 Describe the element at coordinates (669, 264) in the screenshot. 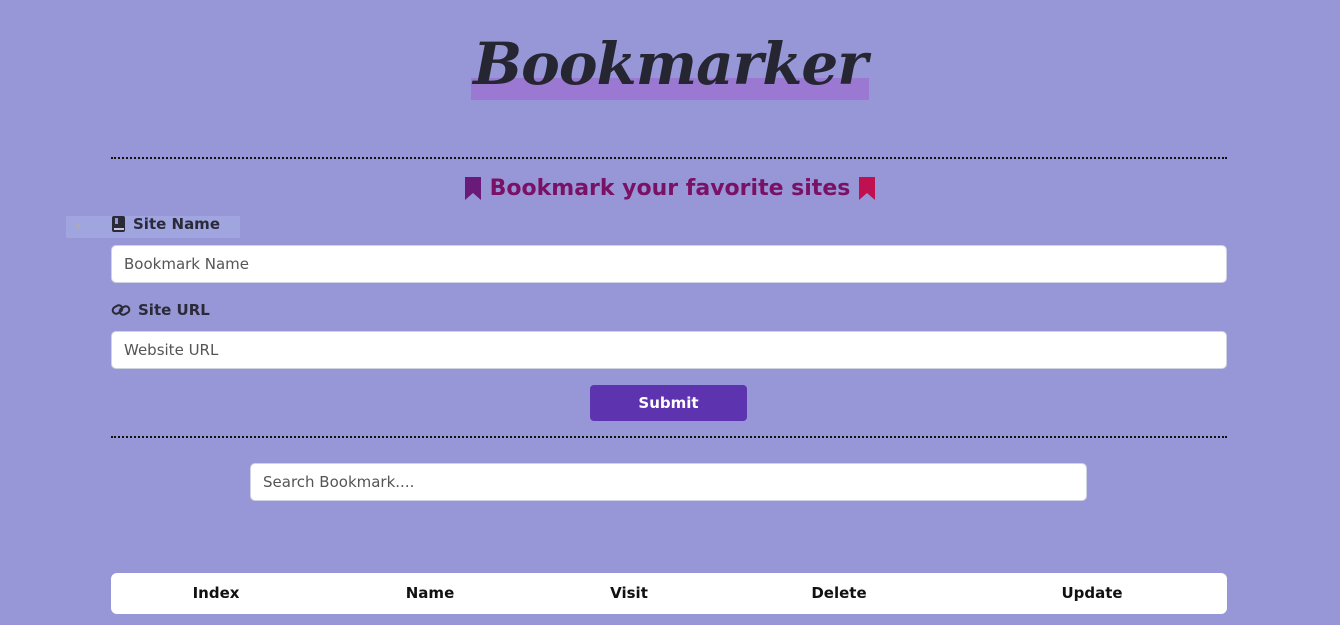

I see `site-name-input` at that location.